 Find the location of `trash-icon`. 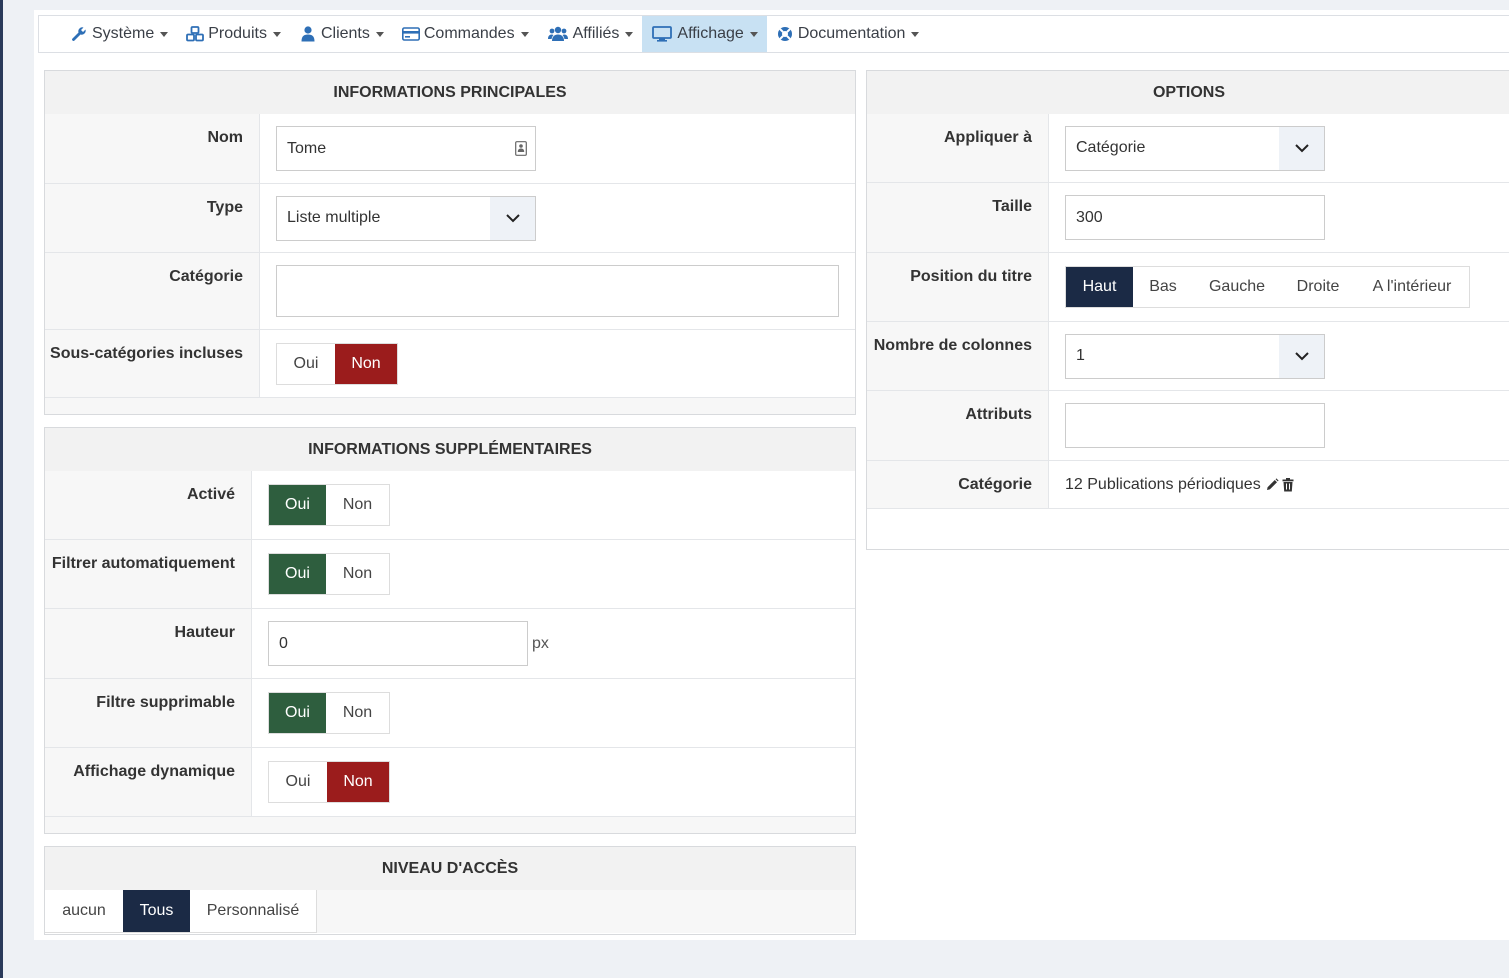

trash-icon is located at coordinates (1288, 484).